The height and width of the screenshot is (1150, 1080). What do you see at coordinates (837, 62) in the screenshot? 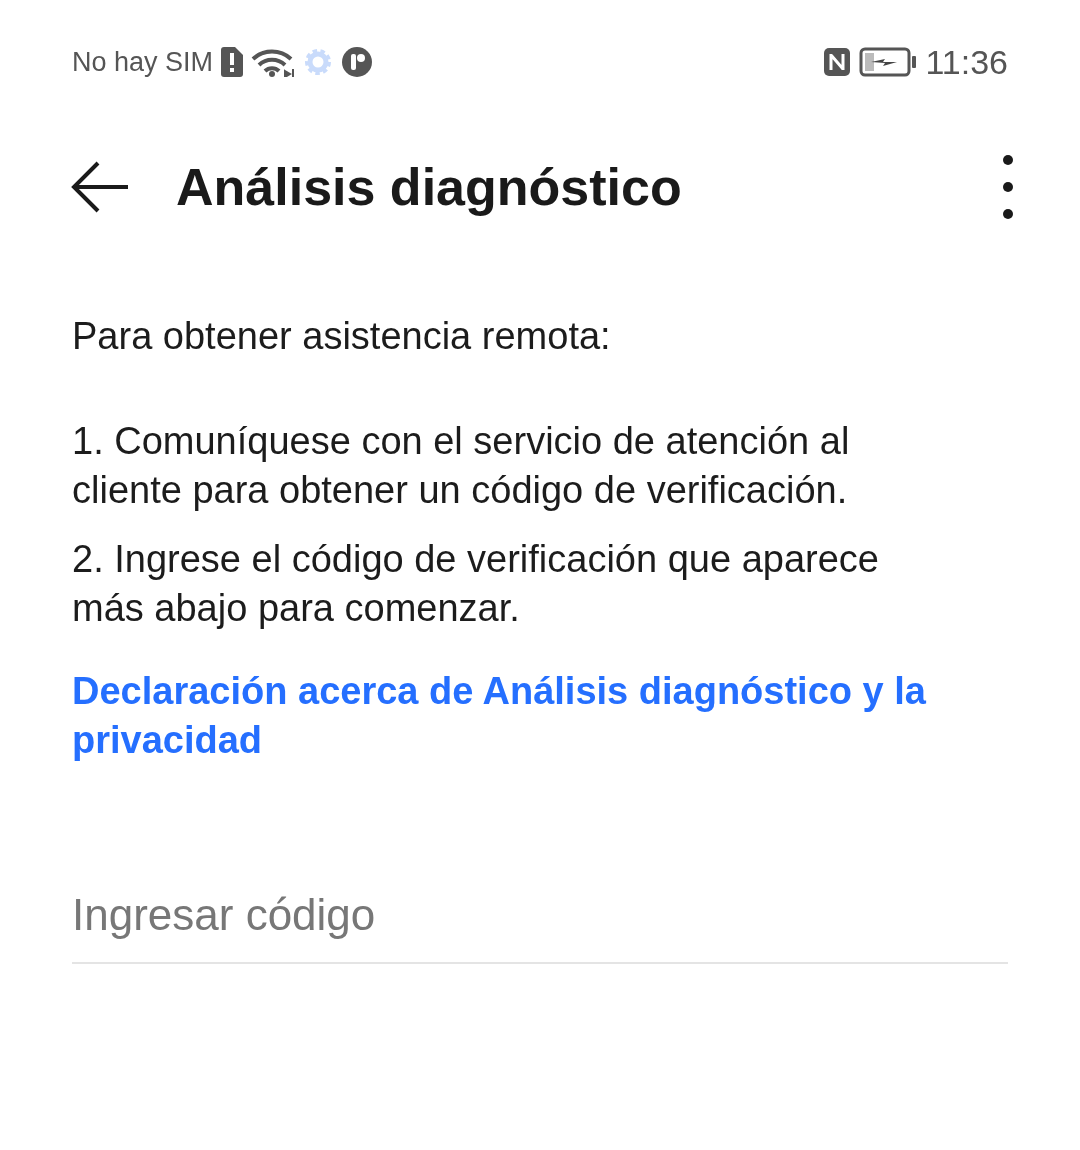
I see `nfc-icon` at bounding box center [837, 62].